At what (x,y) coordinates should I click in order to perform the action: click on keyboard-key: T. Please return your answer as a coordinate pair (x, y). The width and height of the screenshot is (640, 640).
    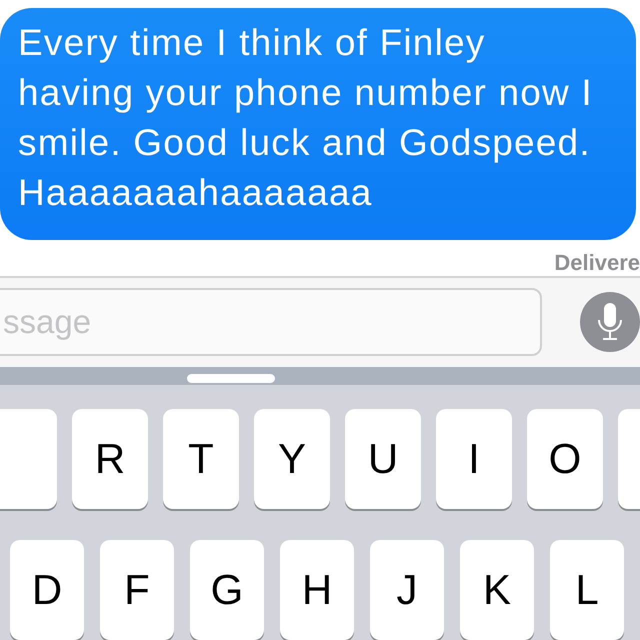
    Looking at the image, I should click on (201, 459).